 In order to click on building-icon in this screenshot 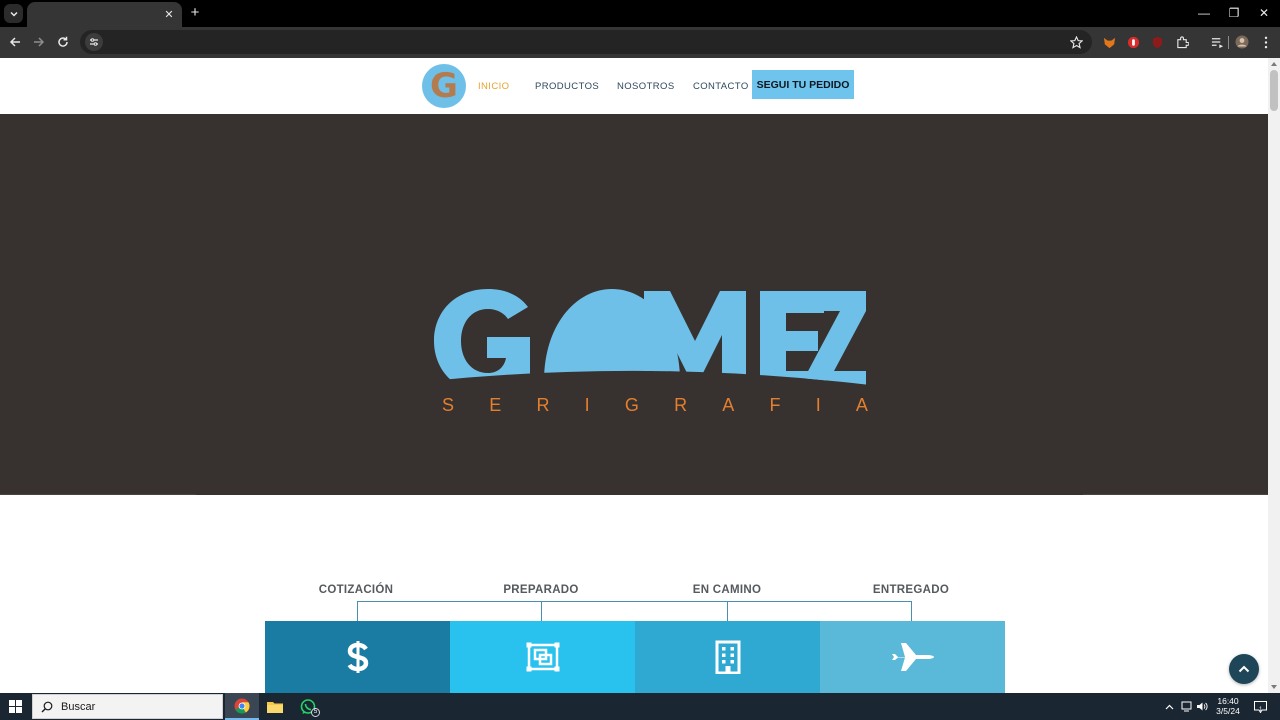, I will do `click(727, 657)`.